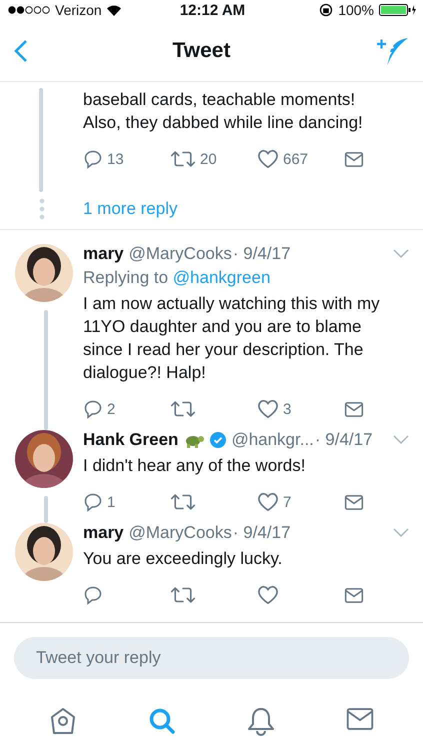 The width and height of the screenshot is (423, 750). I want to click on like-button: 7, so click(300, 502).